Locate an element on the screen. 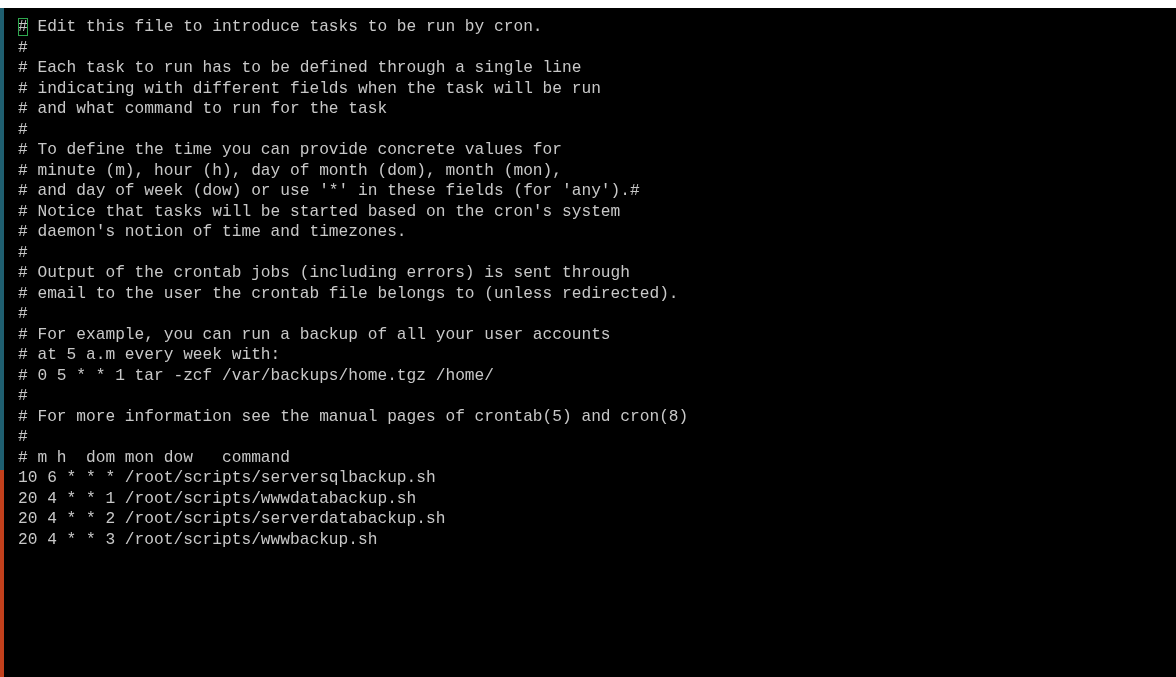 The image size is (1176, 677). terminal-line: # To define the time you can provide concrete values for is located at coordinates (290, 150).